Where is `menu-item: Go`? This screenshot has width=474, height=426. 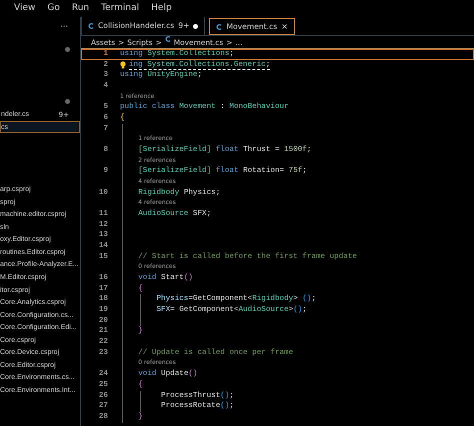
menu-item: Go is located at coordinates (53, 8).